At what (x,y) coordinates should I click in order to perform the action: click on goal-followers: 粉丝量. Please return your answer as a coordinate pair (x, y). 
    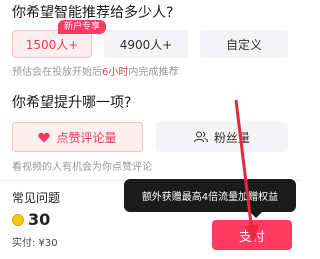
    Looking at the image, I should click on (222, 137).